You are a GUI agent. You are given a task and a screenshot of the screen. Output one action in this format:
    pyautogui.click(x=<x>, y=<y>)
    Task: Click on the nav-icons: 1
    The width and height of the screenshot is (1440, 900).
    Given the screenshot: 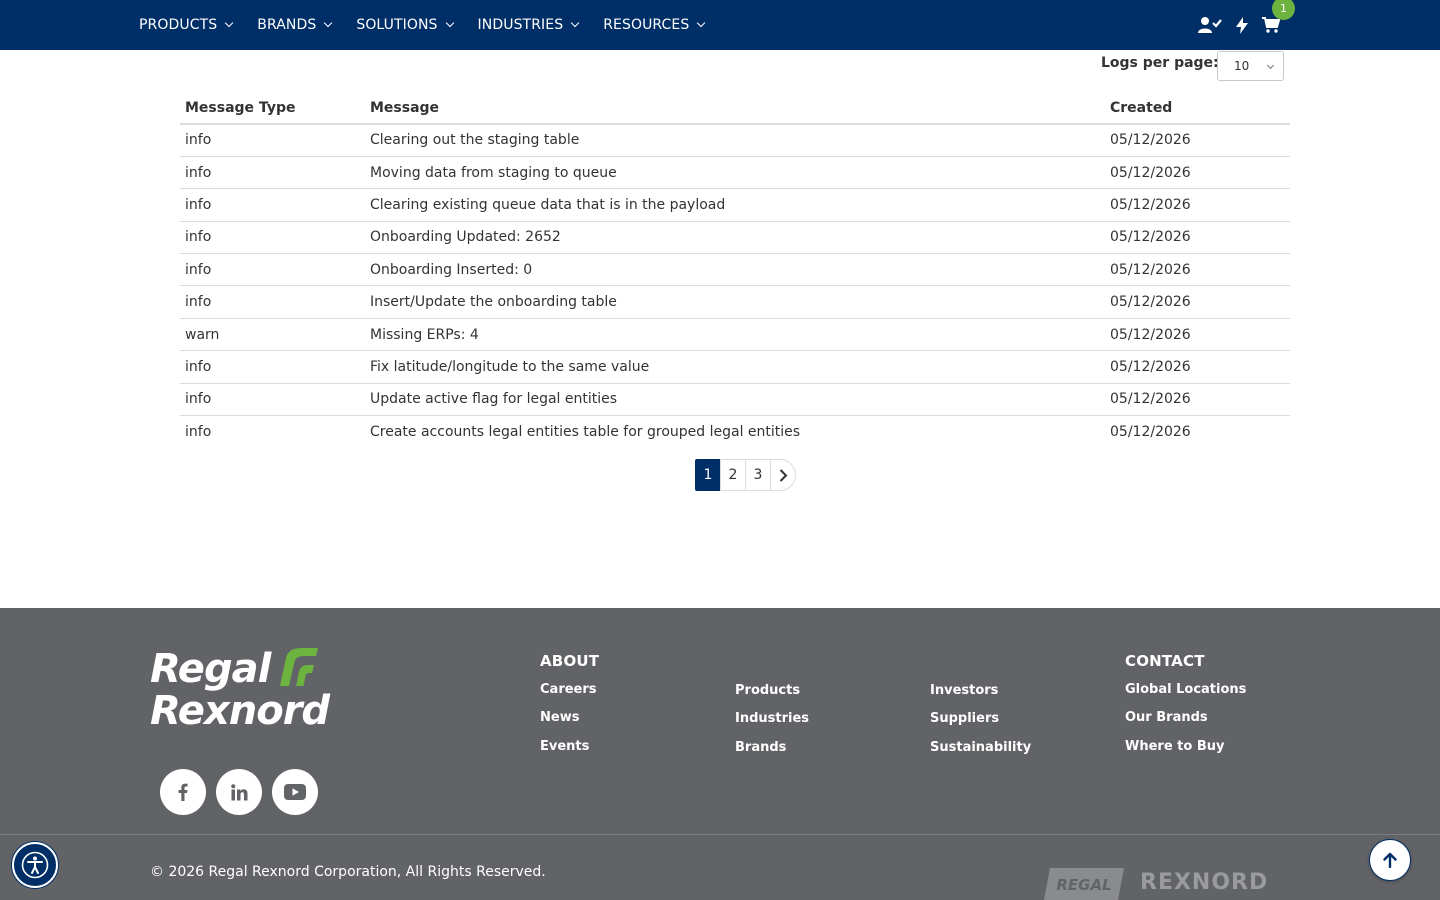 What is the action you would take?
    pyautogui.click(x=1246, y=25)
    